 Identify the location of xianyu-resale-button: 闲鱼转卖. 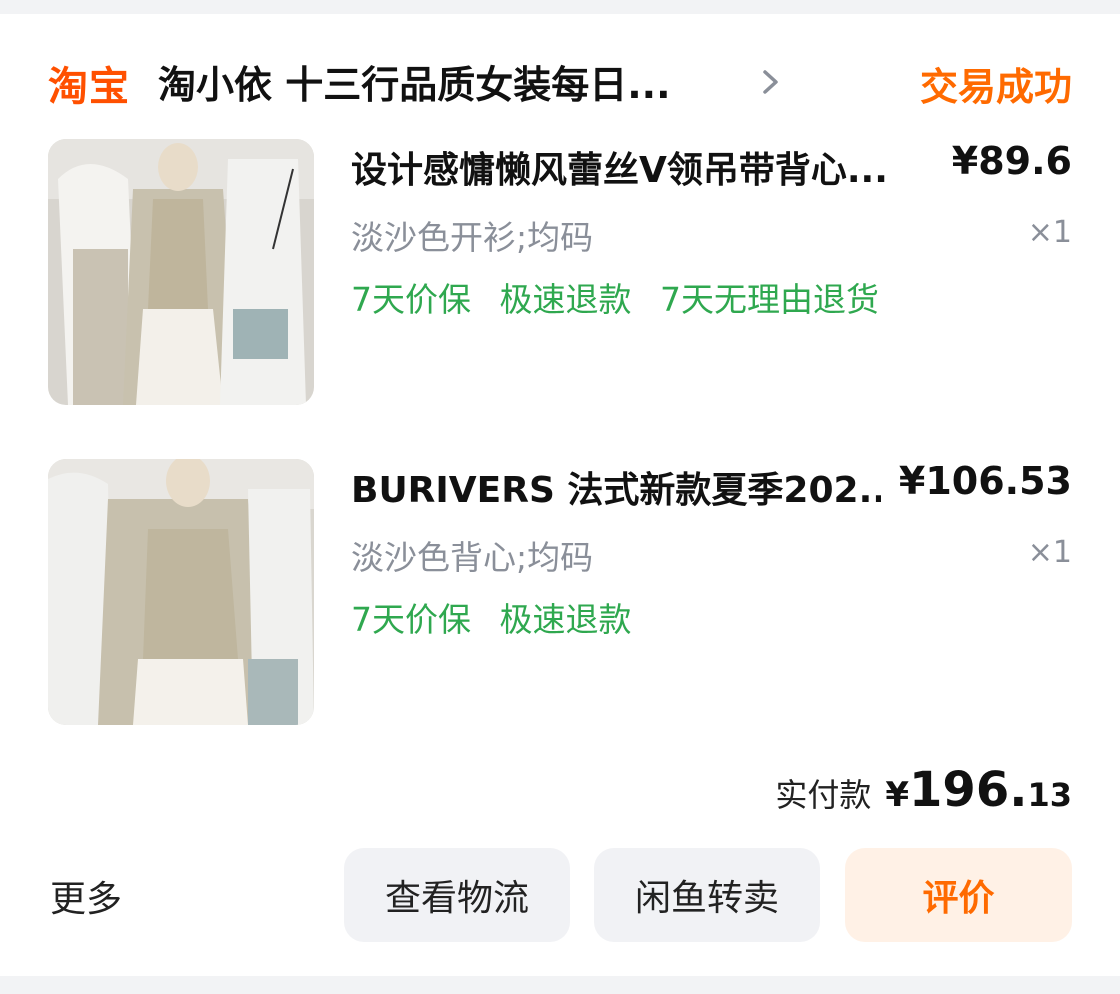
(707, 895).